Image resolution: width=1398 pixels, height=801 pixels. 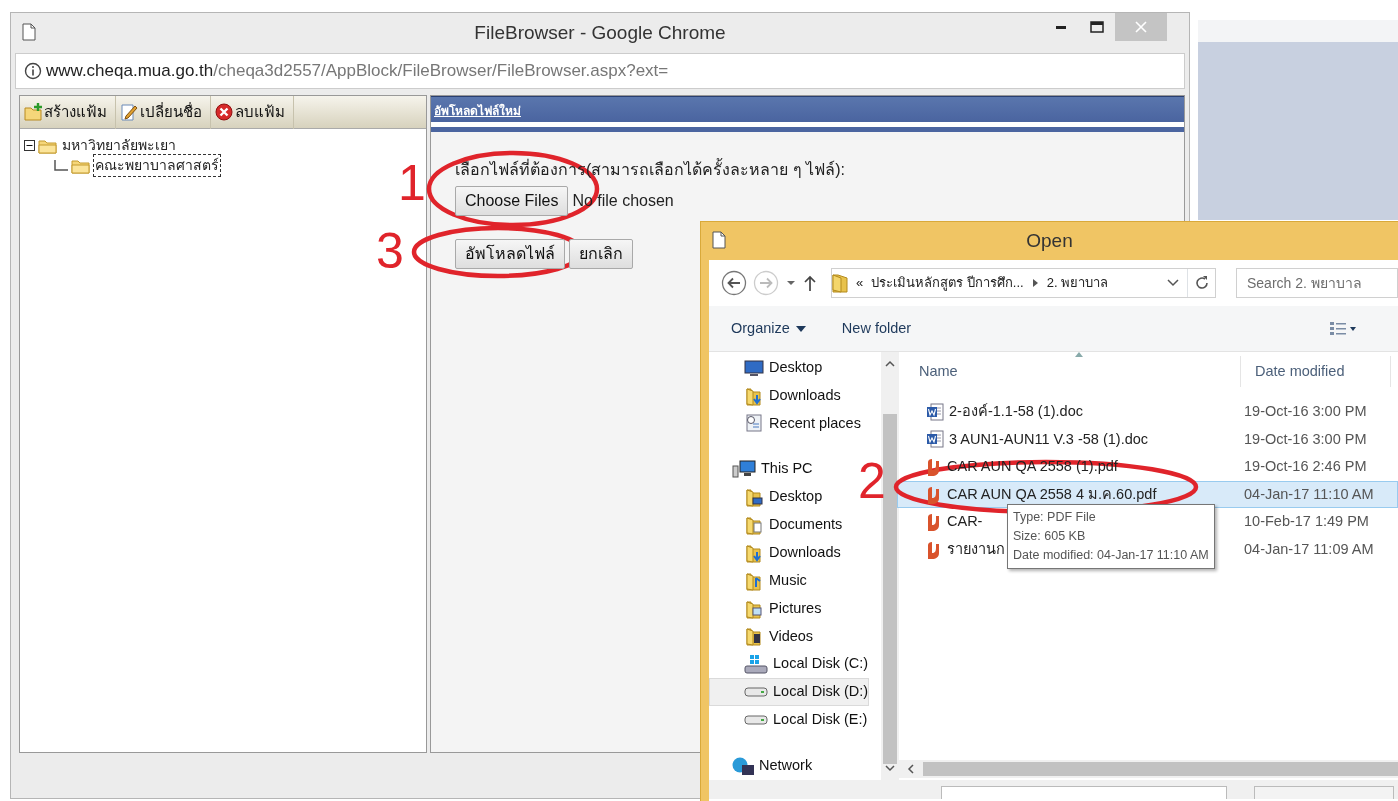 I want to click on upload-heading: อัพโหลดไฟล์ใหม่, so click(x=807, y=109).